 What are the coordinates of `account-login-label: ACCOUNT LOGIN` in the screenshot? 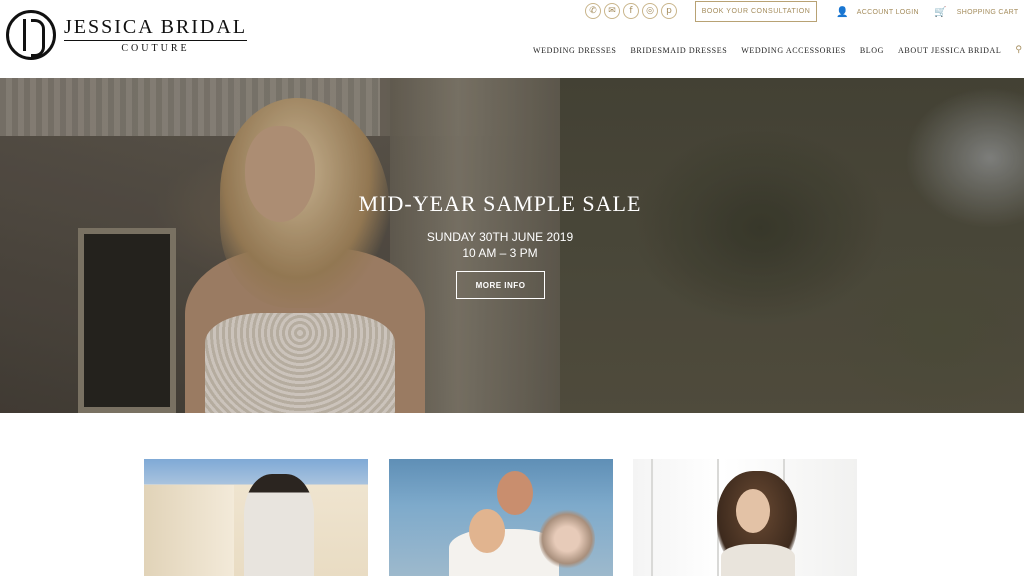 It's located at (887, 12).